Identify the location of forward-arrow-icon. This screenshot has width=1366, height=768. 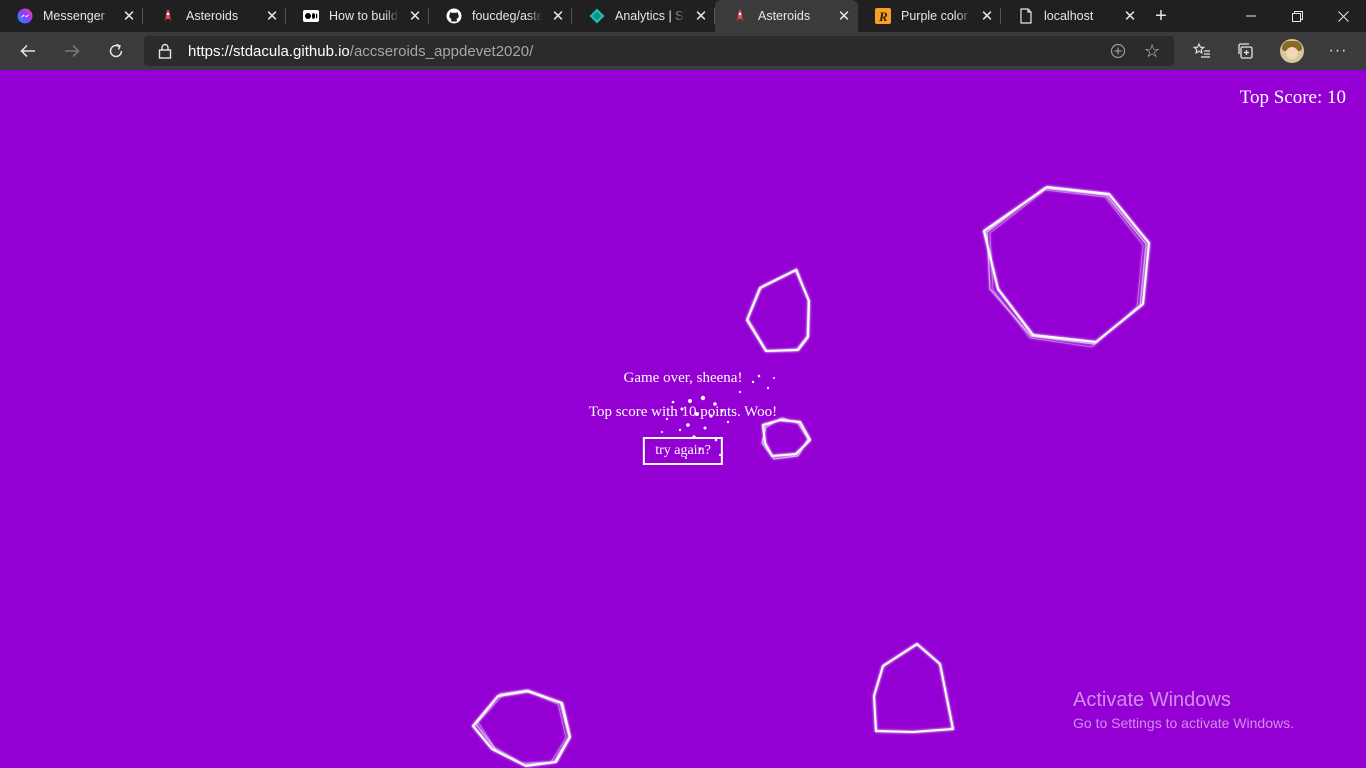
(72, 51).